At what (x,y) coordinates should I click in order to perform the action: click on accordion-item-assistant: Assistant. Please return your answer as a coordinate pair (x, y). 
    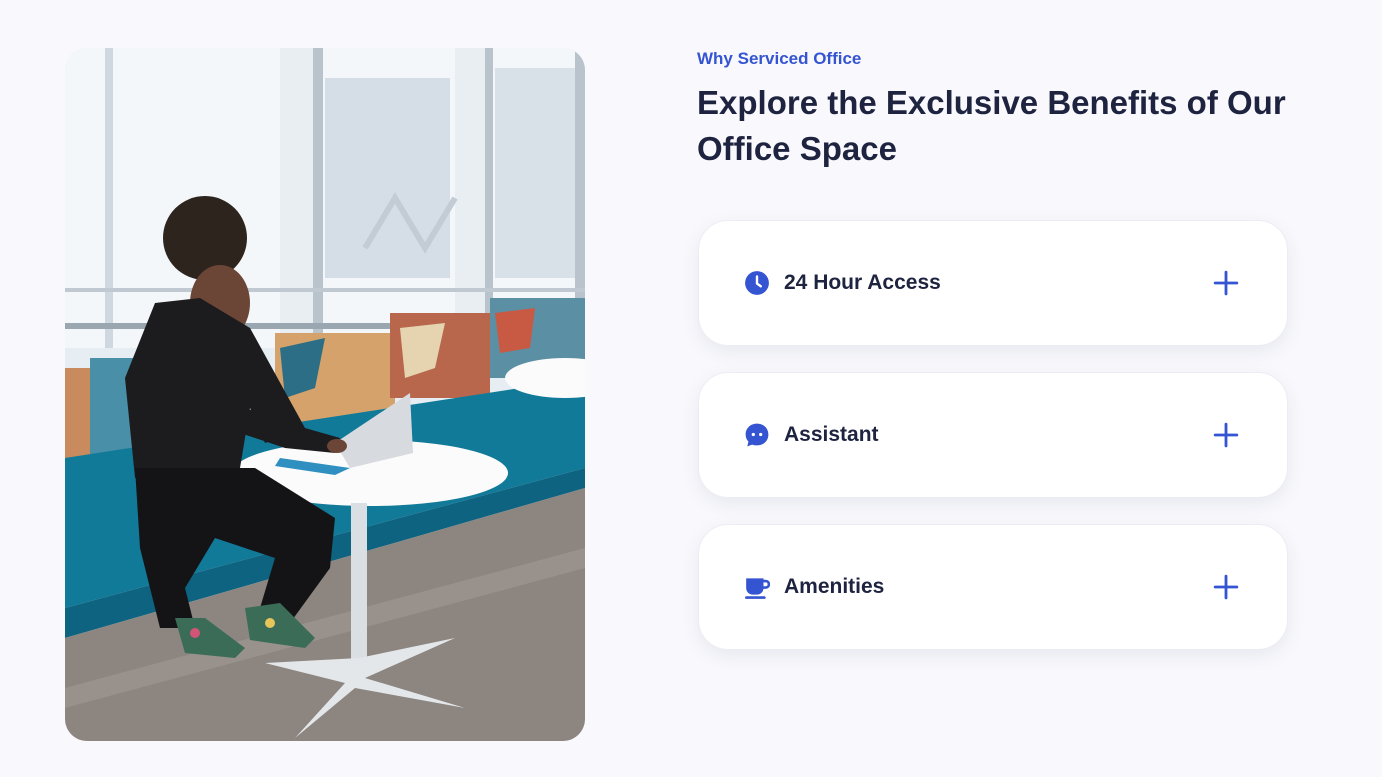
    Looking at the image, I should click on (993, 435).